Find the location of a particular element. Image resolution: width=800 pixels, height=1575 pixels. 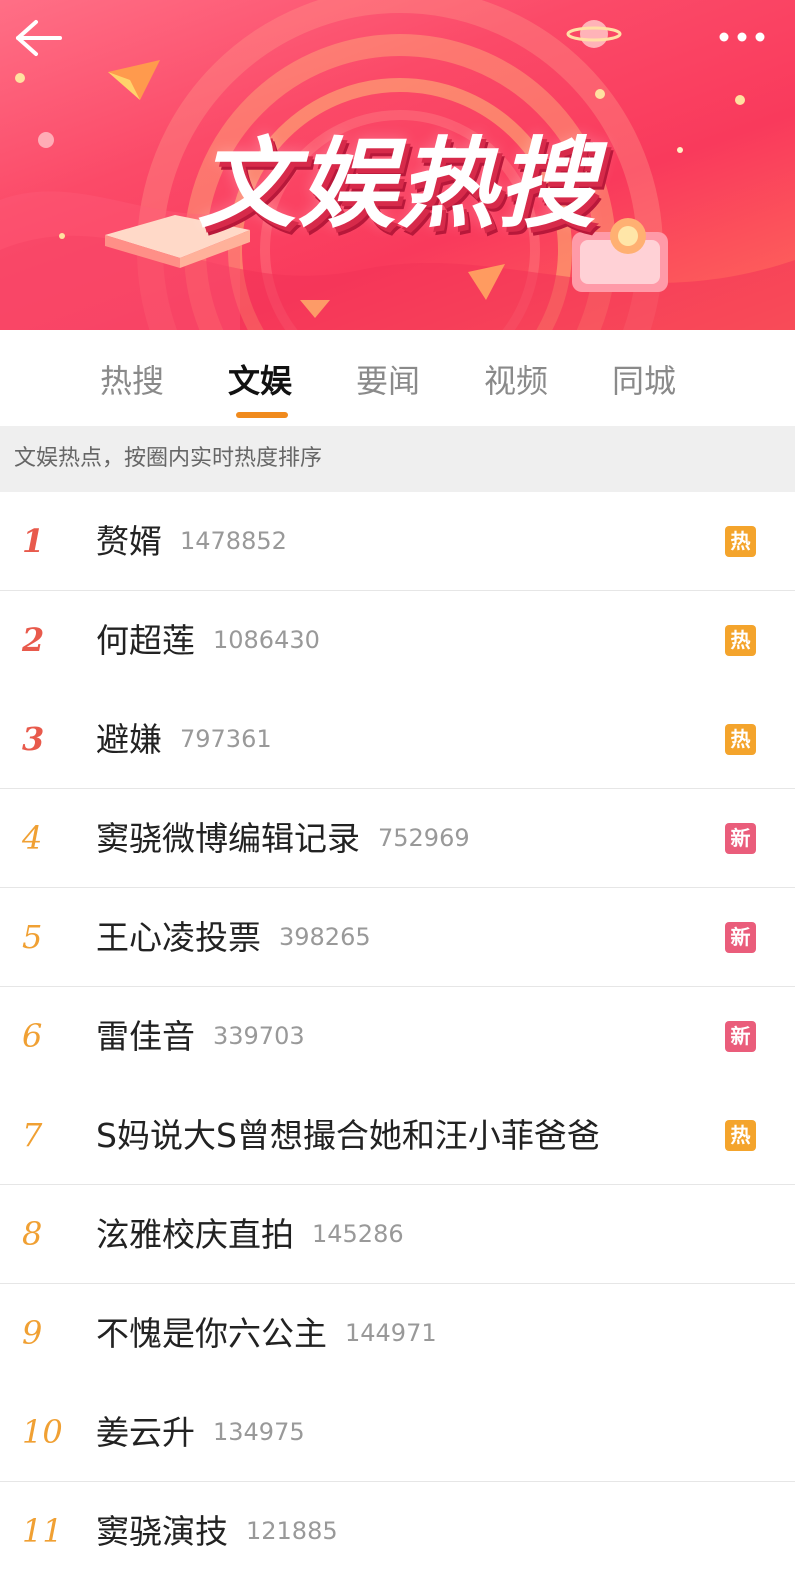

heat-count: 797361 is located at coordinates (226, 739).